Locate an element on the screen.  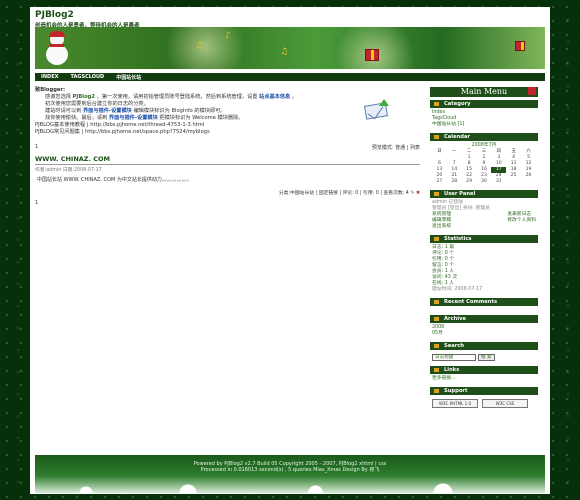
nav-tagscloud: TAGSCLOUD is located at coordinates (87, 77).